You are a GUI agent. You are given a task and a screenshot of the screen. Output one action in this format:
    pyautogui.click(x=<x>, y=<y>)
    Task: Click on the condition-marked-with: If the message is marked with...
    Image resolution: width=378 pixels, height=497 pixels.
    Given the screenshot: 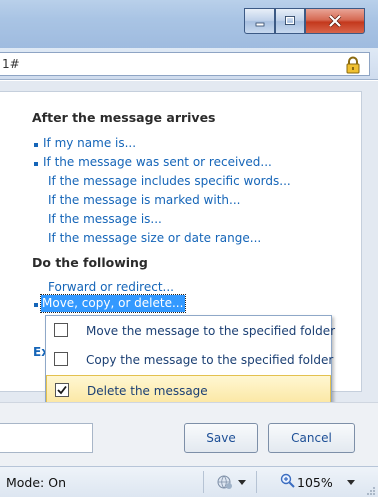 What is the action you would take?
    pyautogui.click(x=144, y=200)
    